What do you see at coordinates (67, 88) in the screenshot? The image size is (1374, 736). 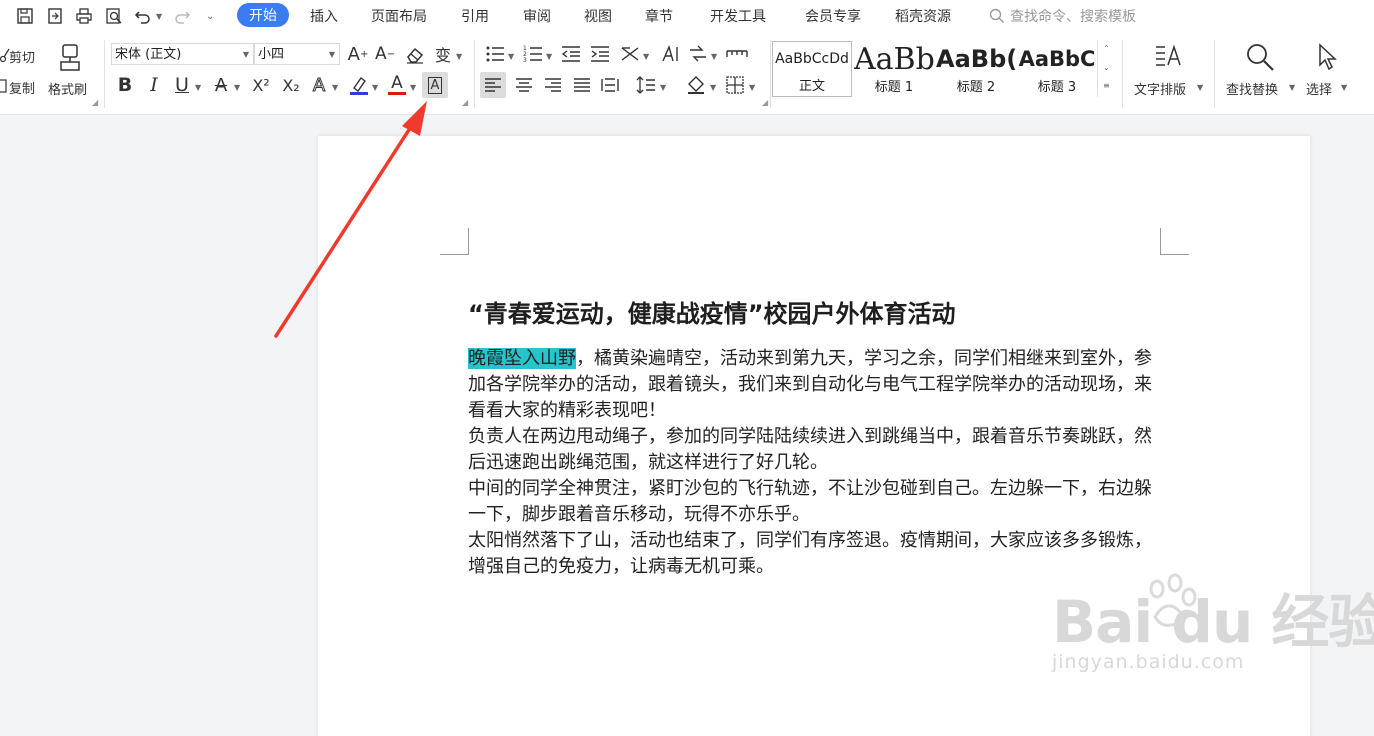 I see `format-painter-button: 格式刷` at bounding box center [67, 88].